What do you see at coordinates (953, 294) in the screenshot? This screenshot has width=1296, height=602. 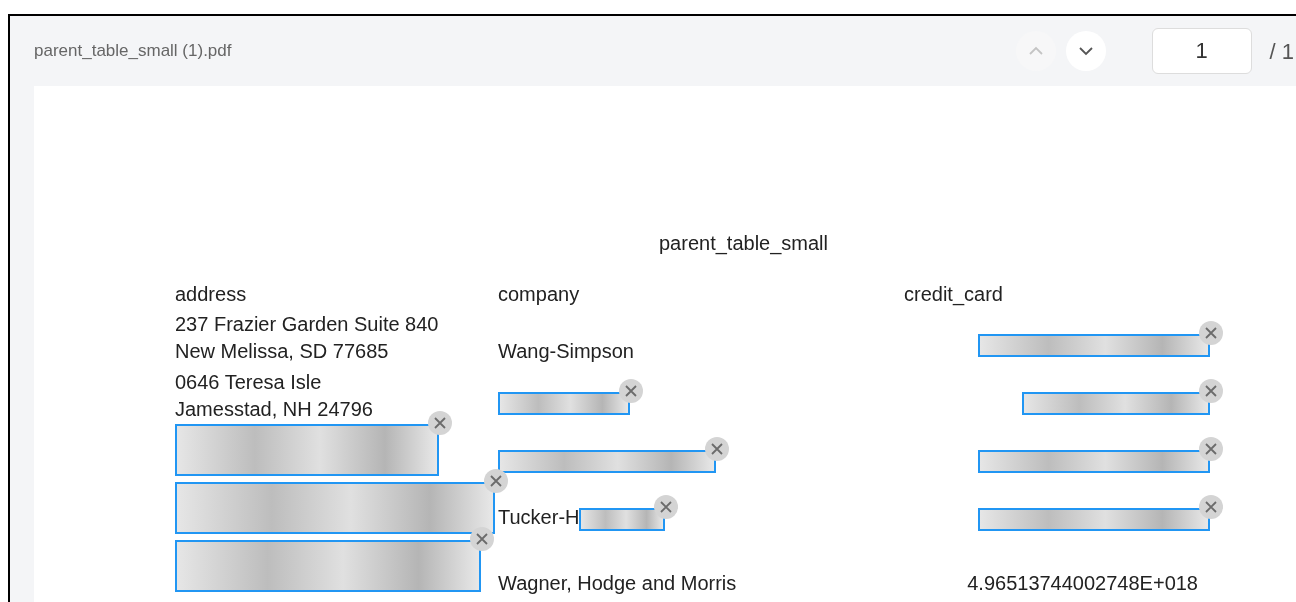 I see `column-header: credit_card` at bounding box center [953, 294].